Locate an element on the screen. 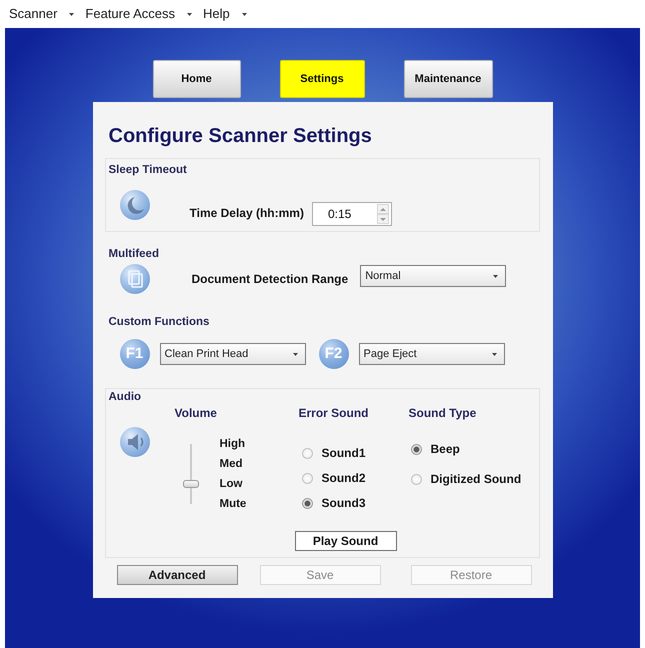  nav-tab: Home is located at coordinates (196, 79).